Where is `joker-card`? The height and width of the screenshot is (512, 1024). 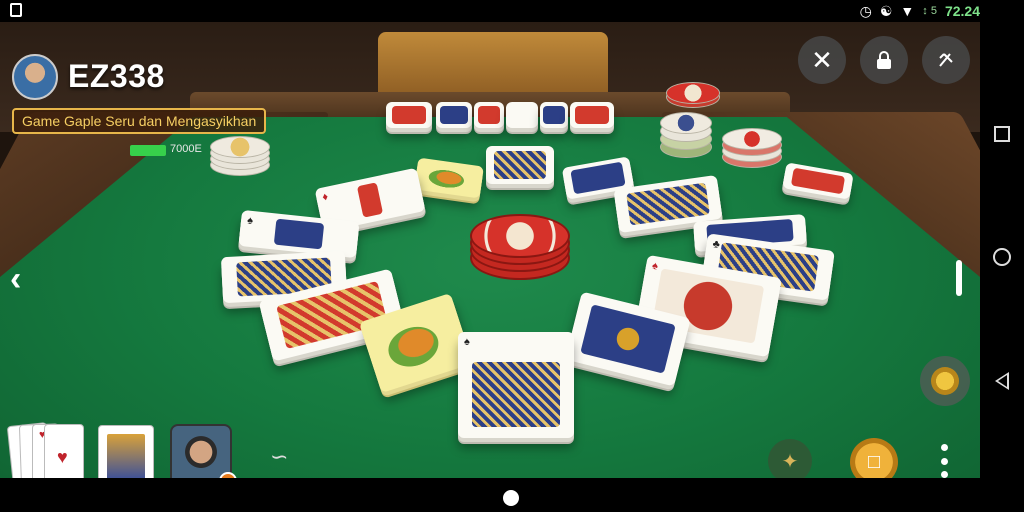
joker-card is located at coordinates (126, 451).